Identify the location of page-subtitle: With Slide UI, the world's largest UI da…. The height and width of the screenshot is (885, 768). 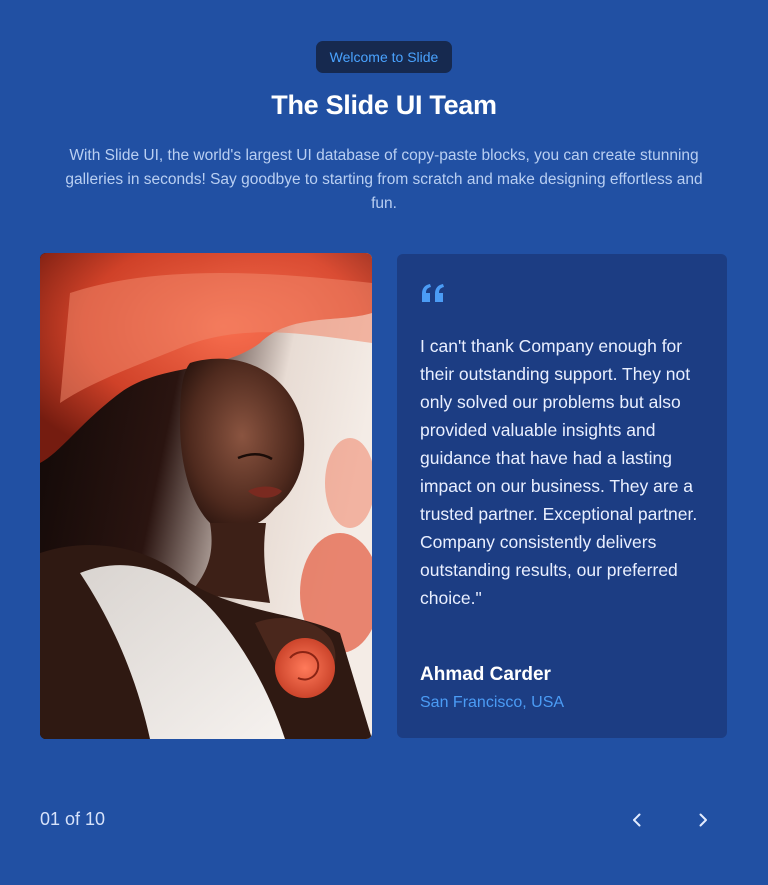
(384, 179).